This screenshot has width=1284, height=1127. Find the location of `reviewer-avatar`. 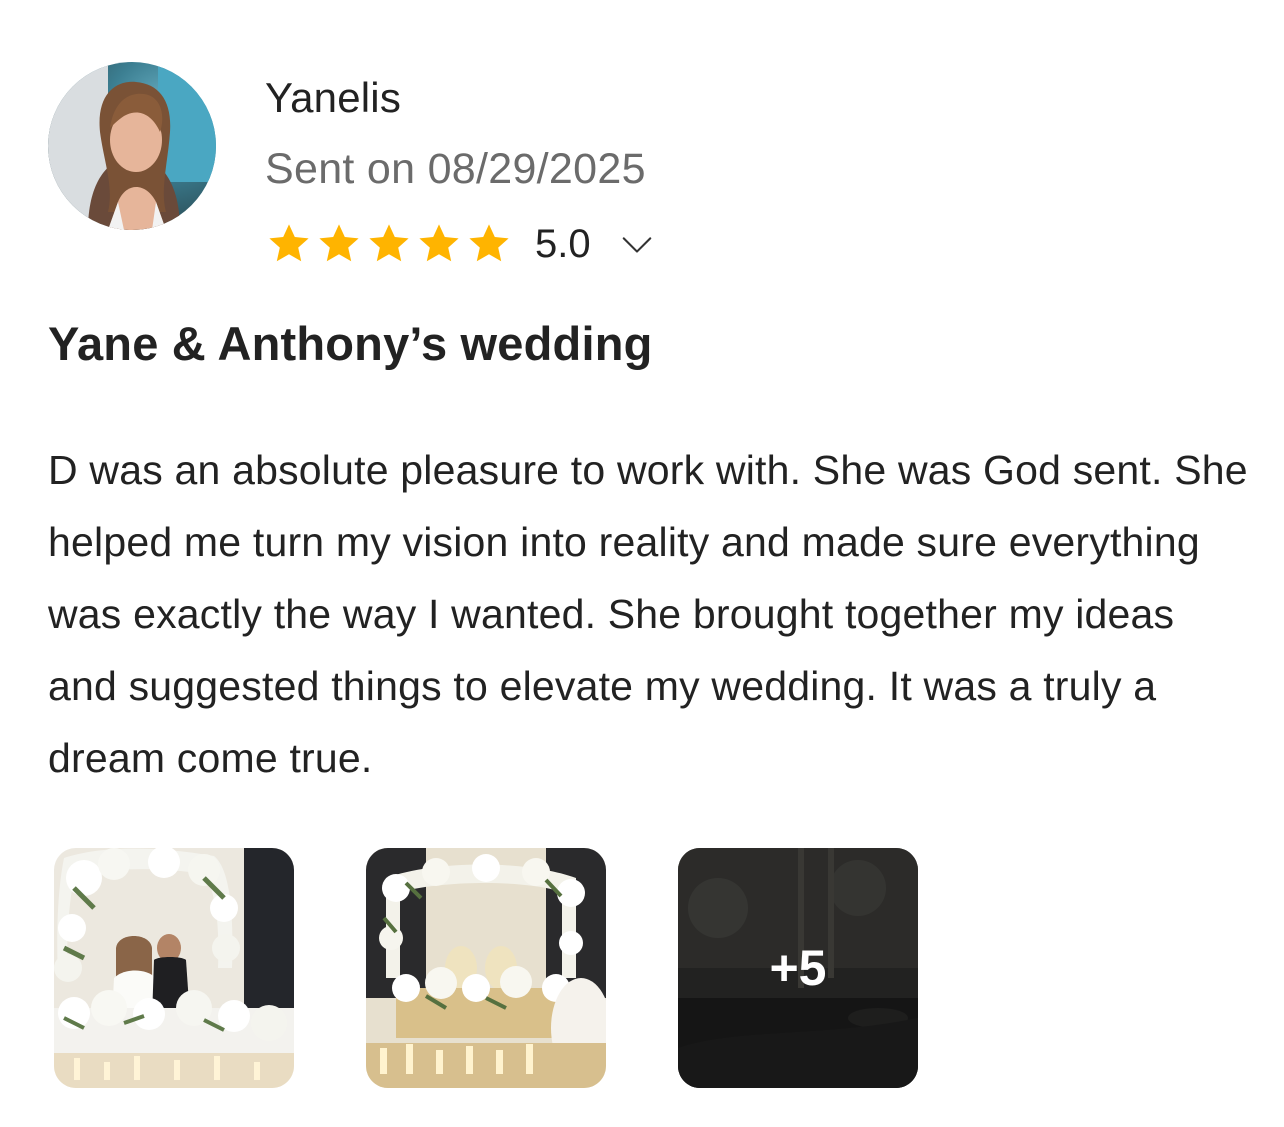

reviewer-avatar is located at coordinates (132, 146).